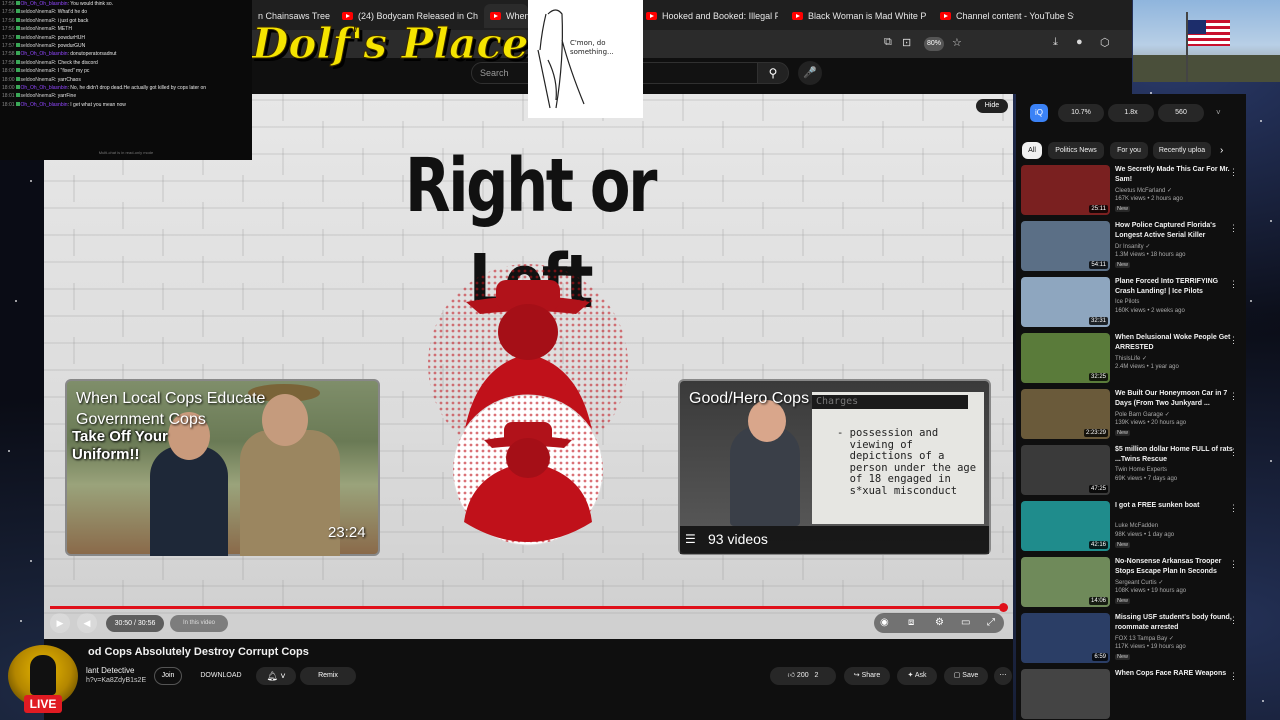 This screenshot has height=720, width=1280. What do you see at coordinates (1182, 150) in the screenshot?
I see `filter-chip: Recently uploa` at bounding box center [1182, 150].